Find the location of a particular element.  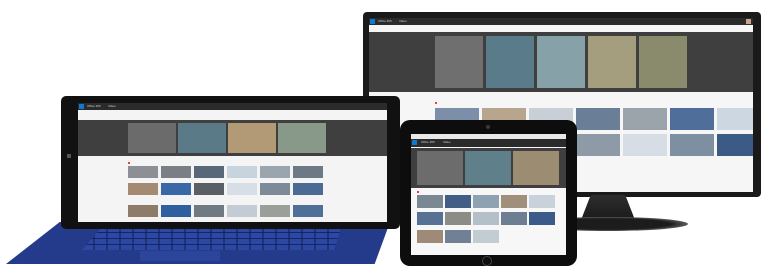

windows-logo-icon is located at coordinates (69, 156).